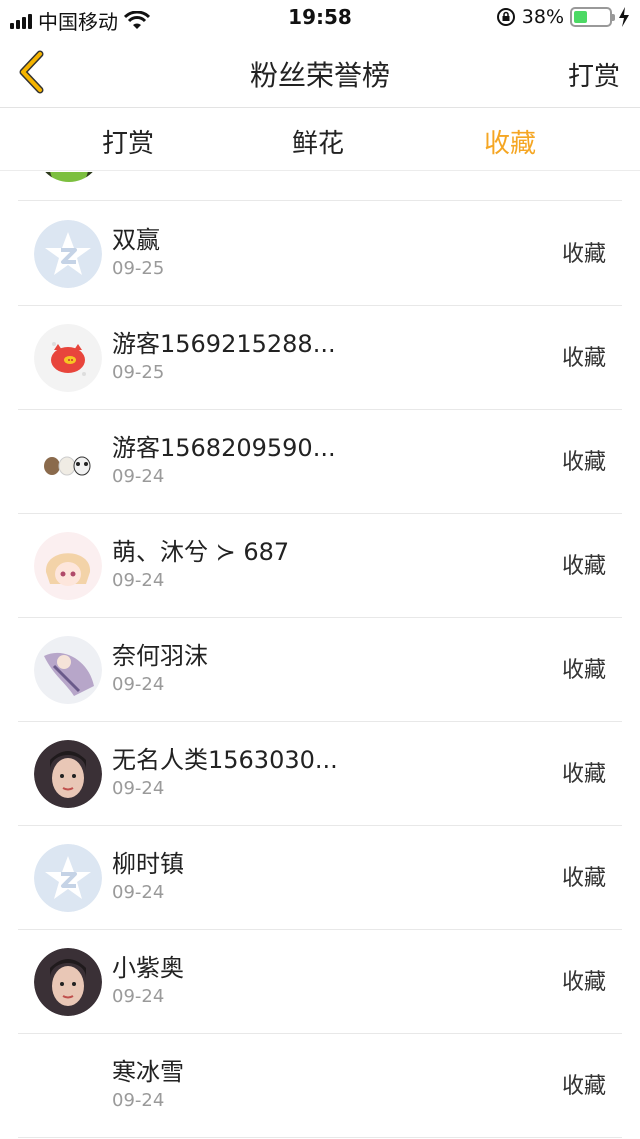 The width and height of the screenshot is (640, 1139). I want to click on list-item: 游客1568209590... 09-24 收藏, so click(320, 462).